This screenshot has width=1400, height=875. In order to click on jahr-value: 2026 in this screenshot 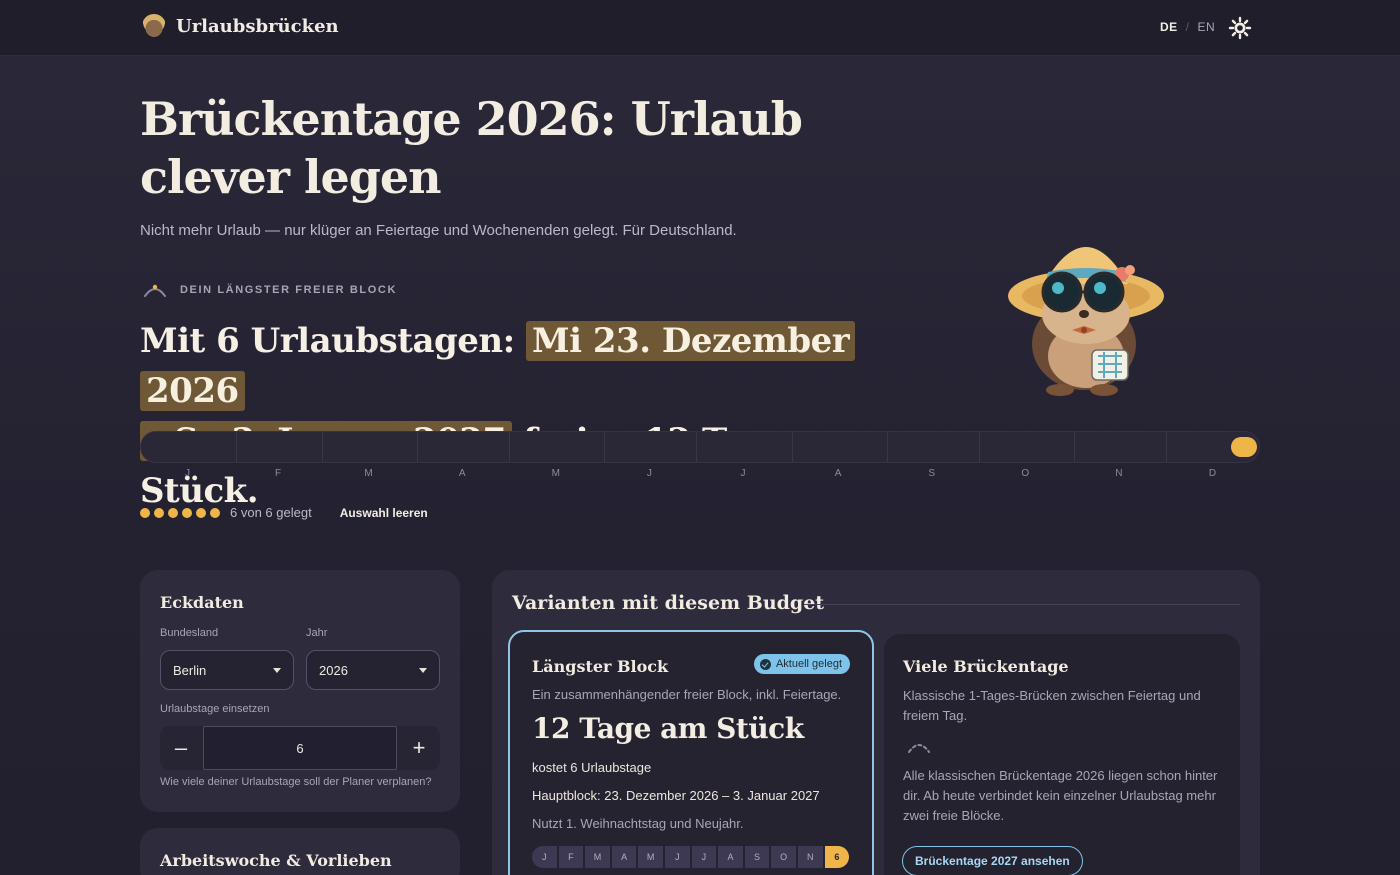, I will do `click(333, 670)`.